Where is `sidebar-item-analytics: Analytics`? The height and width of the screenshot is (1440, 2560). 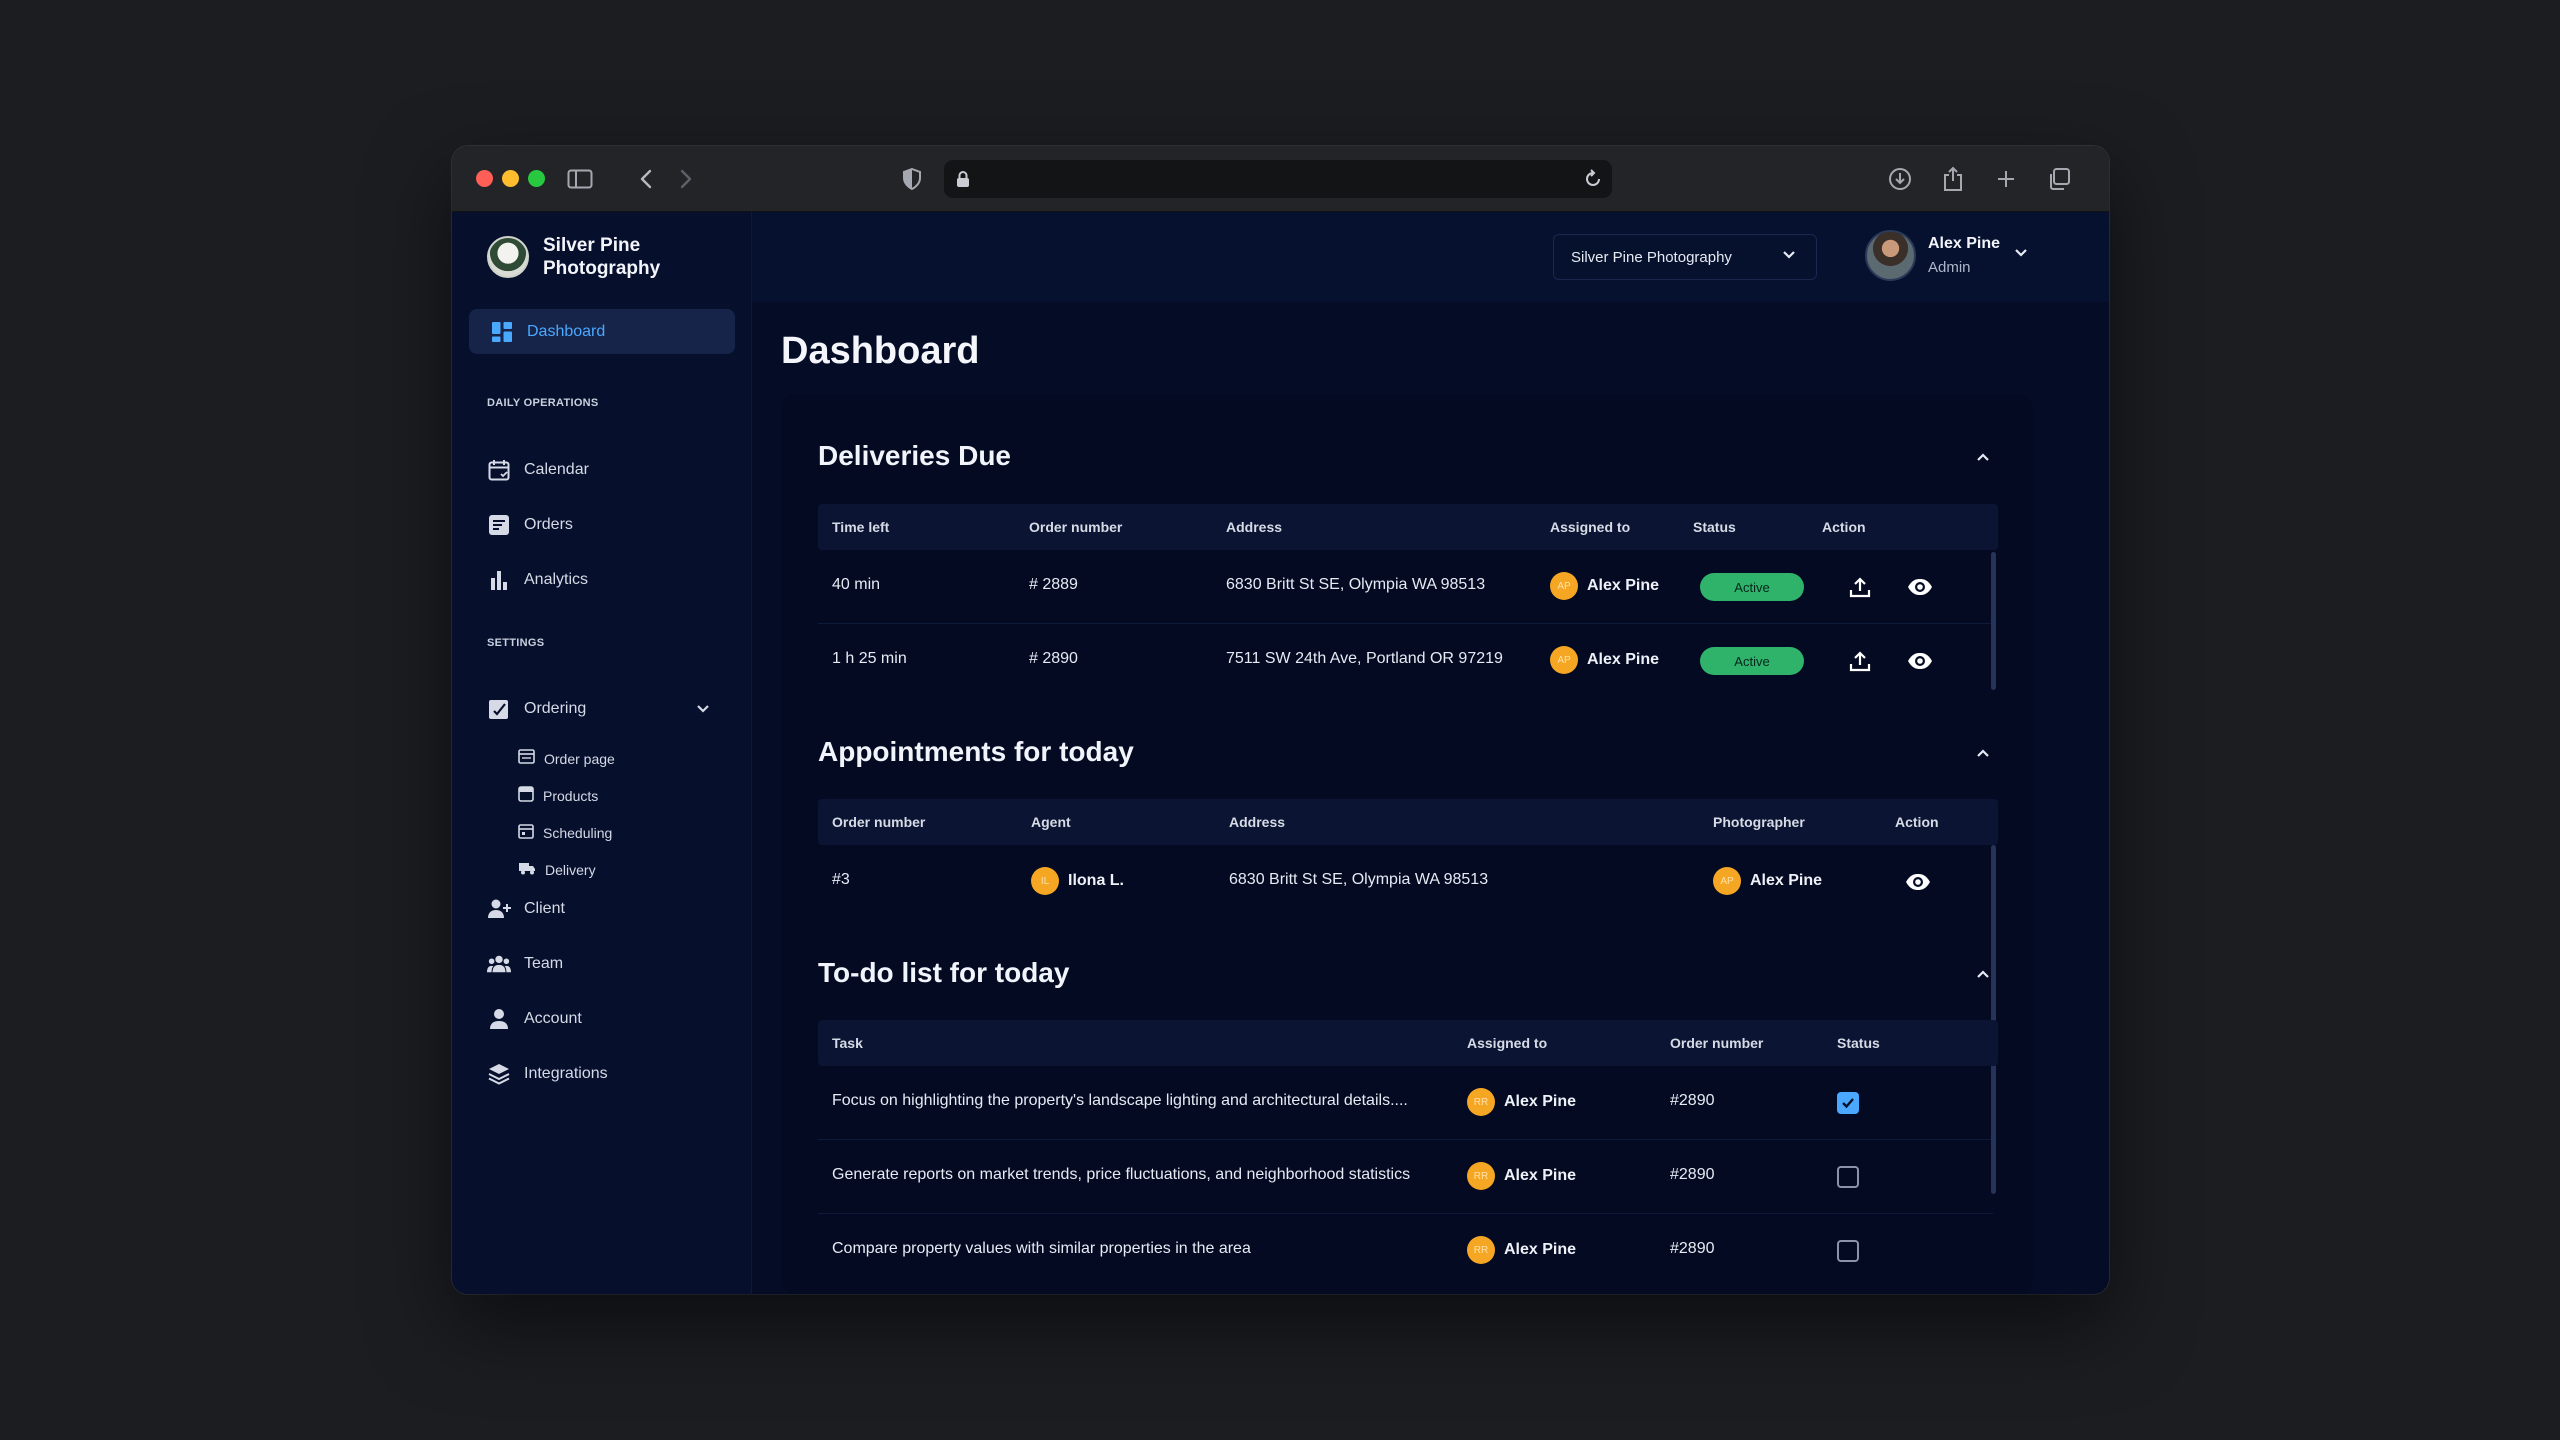
sidebar-item-analytics: Analytics is located at coordinates (537, 580).